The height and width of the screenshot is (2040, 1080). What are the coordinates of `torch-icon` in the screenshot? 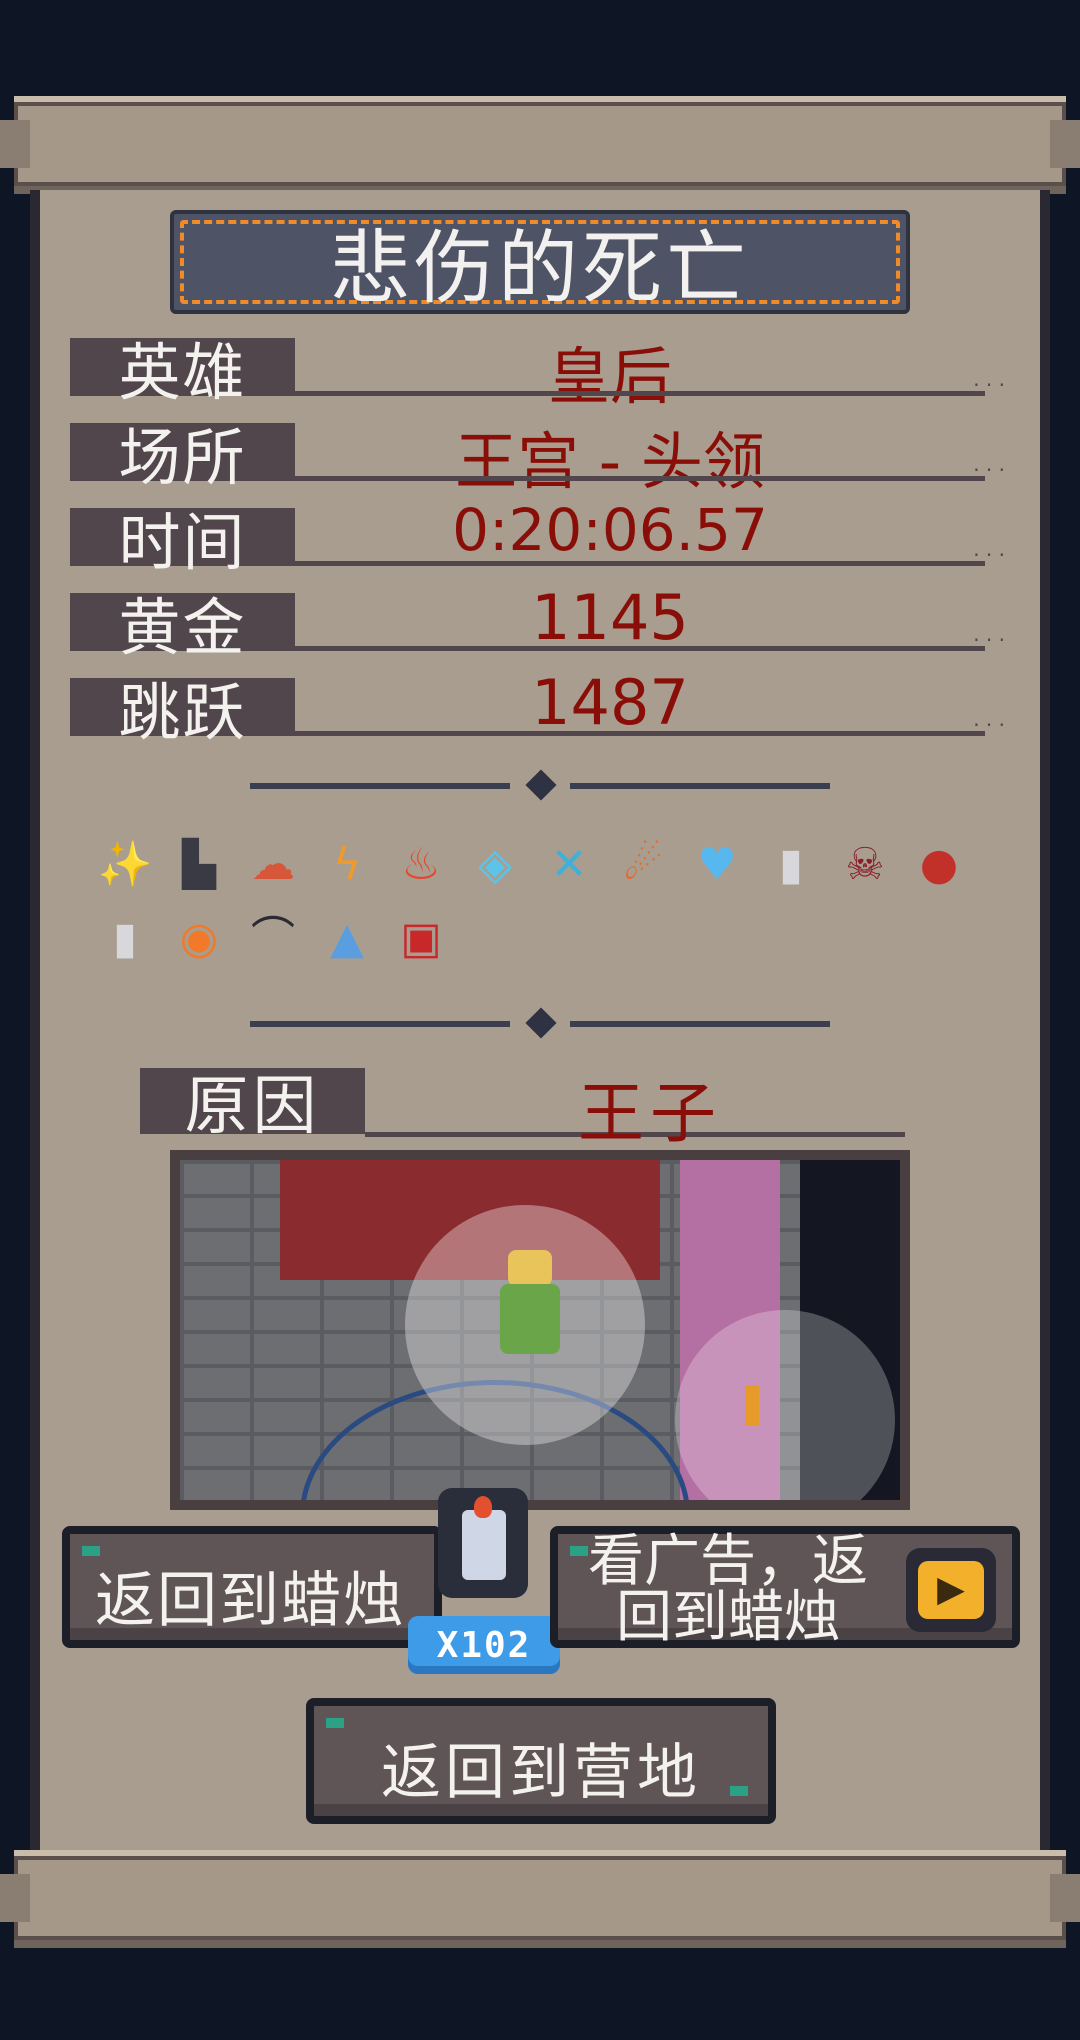 It's located at (752, 1405).